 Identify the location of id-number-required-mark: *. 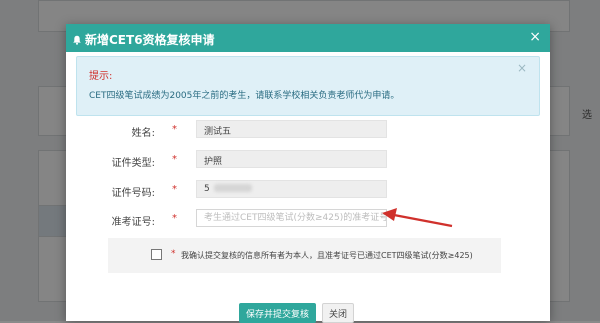
(174, 189).